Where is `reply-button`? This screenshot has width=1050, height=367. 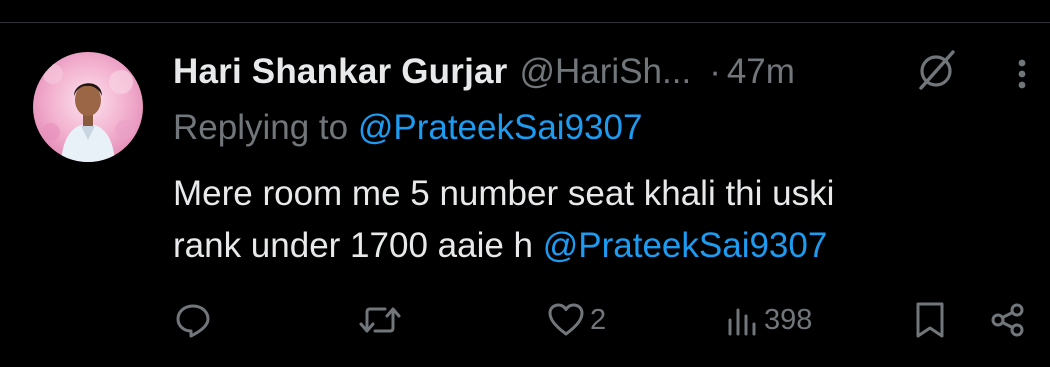
reply-button is located at coordinates (195, 320).